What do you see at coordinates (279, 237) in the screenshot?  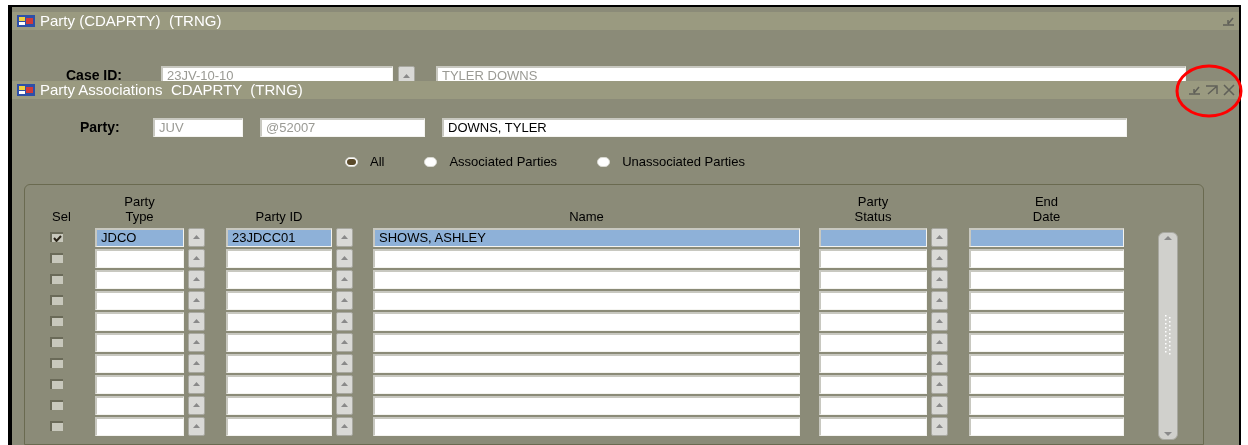 I see `party-id-cell: 23JDCC01` at bounding box center [279, 237].